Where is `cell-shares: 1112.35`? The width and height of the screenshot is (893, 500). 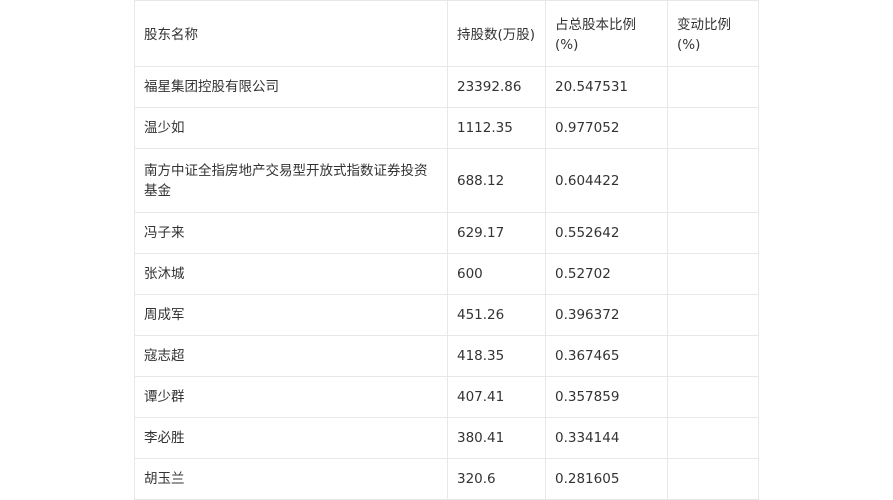
cell-shares: 1112.35 is located at coordinates (496, 128).